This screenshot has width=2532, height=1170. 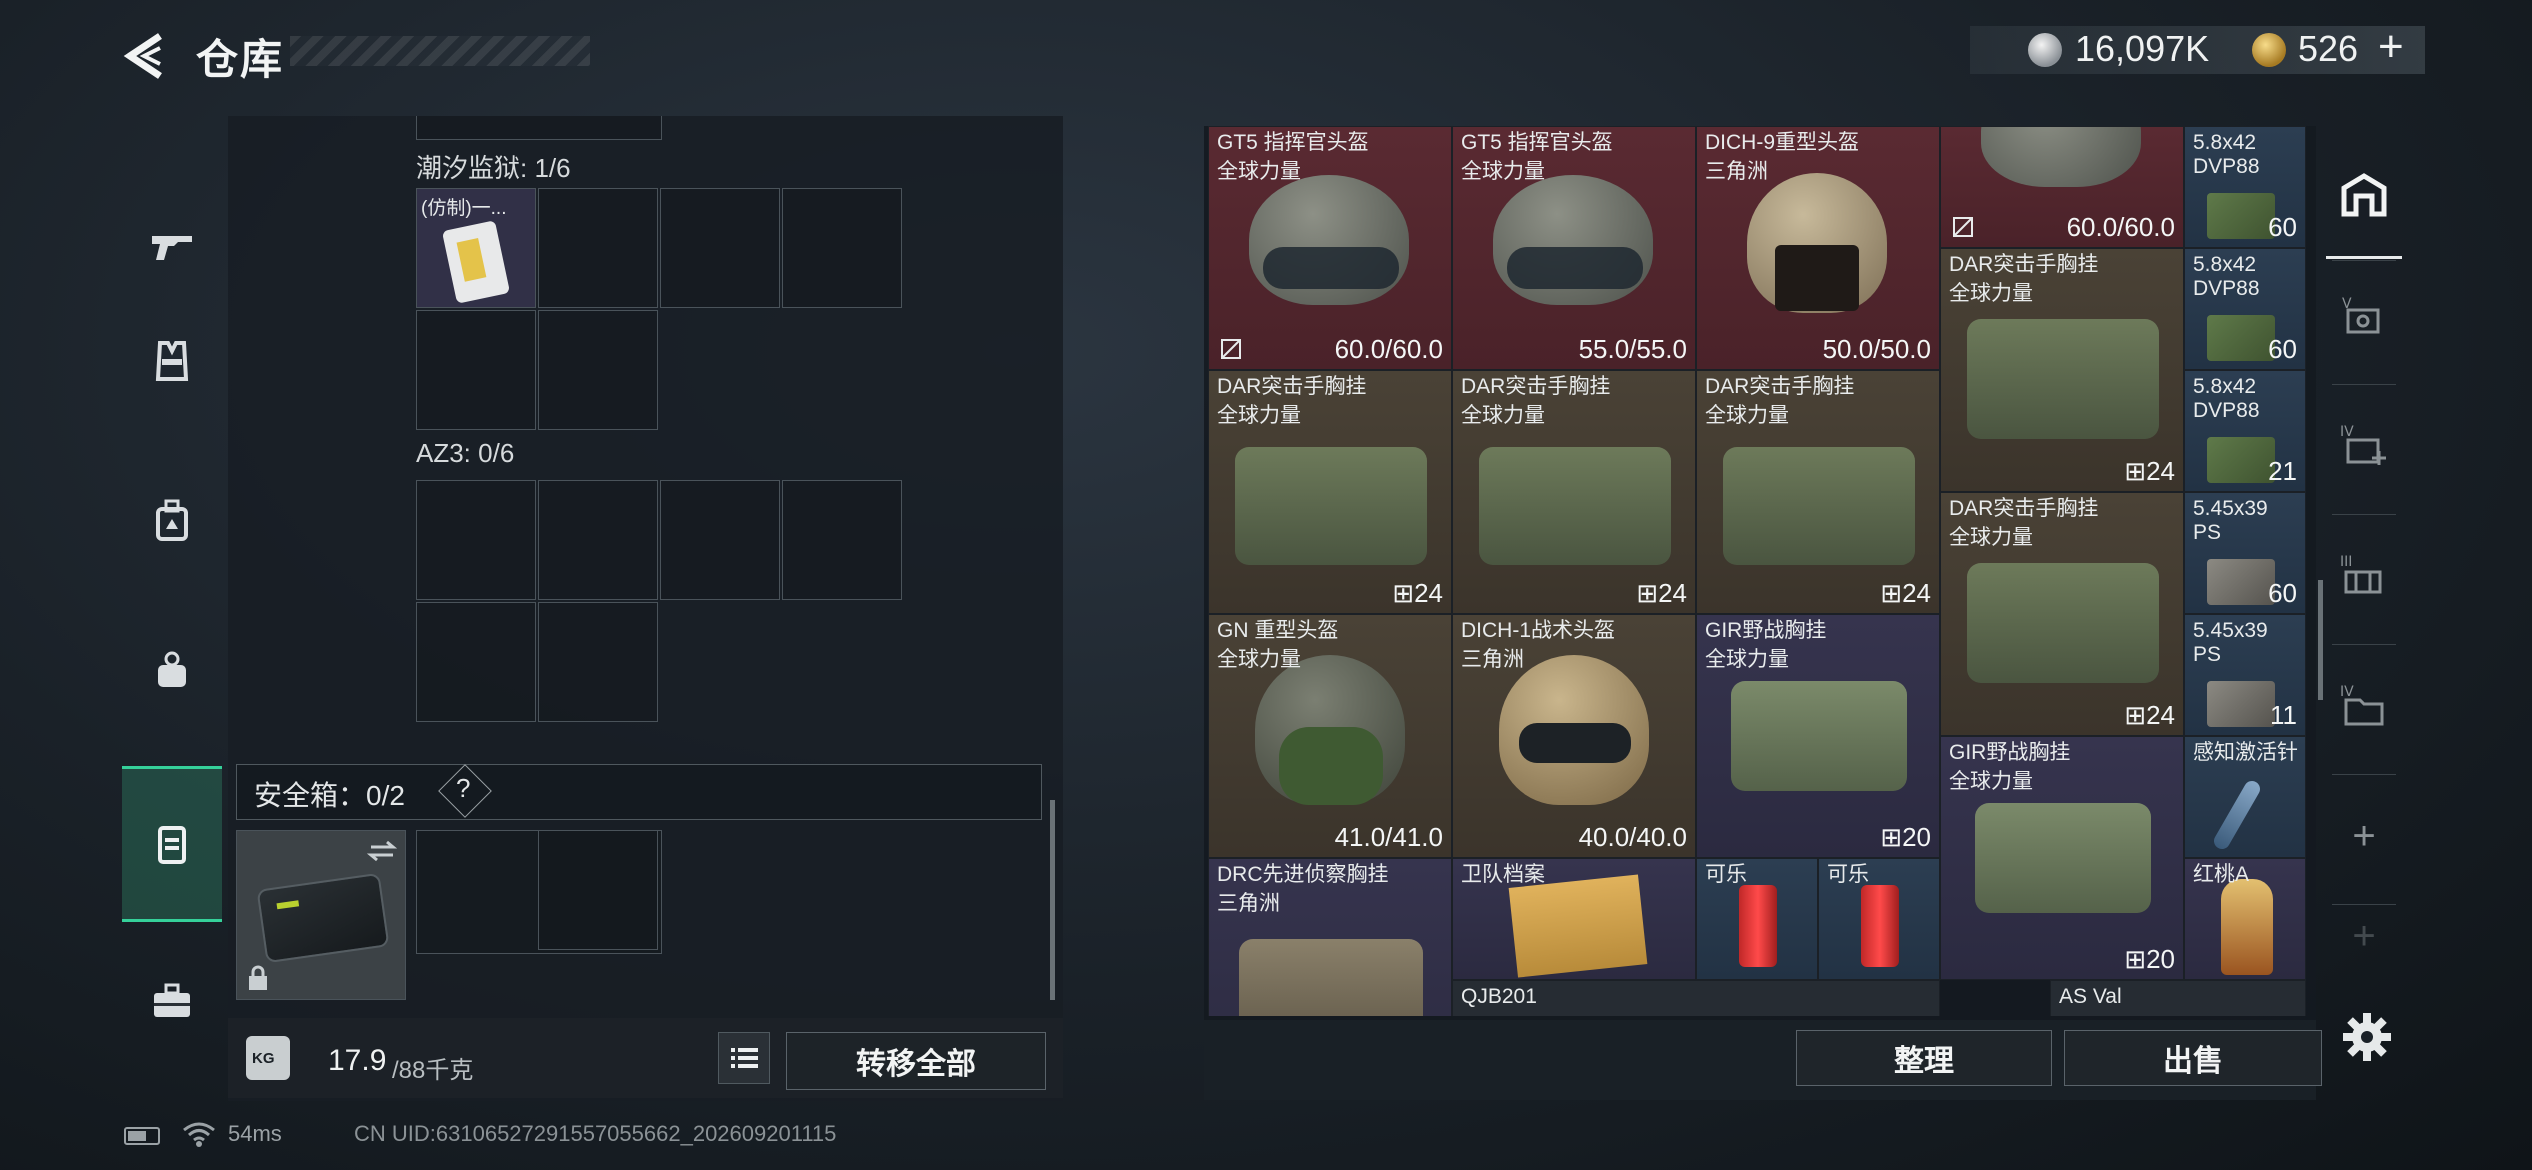 What do you see at coordinates (2024, 264) in the screenshot?
I see `item-name: DAR突击手胸挂` at bounding box center [2024, 264].